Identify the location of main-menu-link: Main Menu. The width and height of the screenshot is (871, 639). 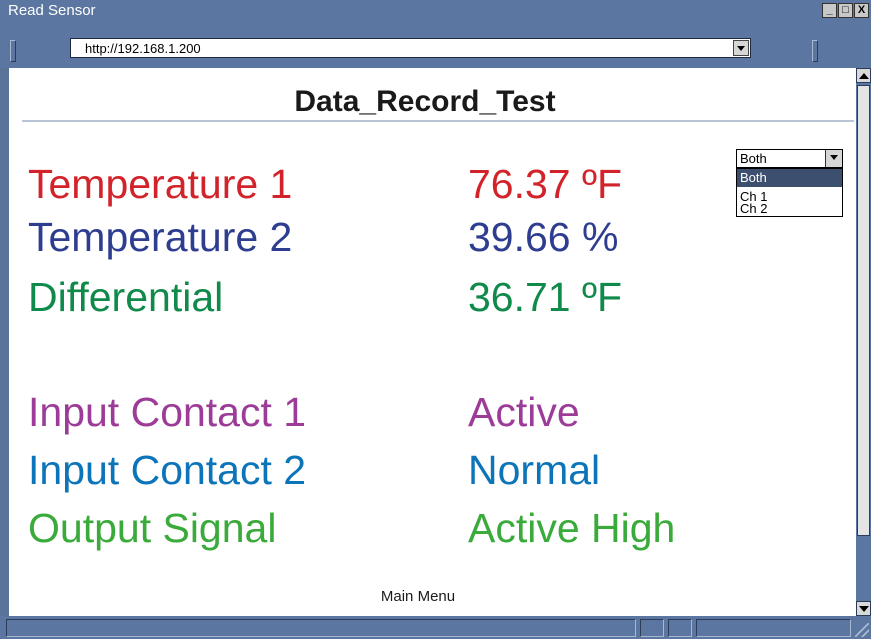
(418, 596).